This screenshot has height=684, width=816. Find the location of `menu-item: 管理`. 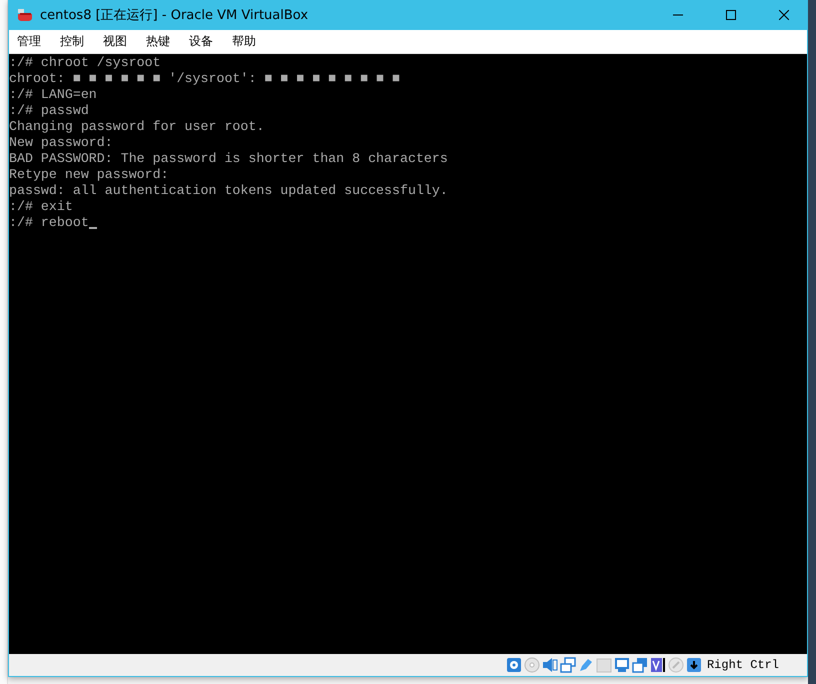

menu-item: 管理 is located at coordinates (29, 41).